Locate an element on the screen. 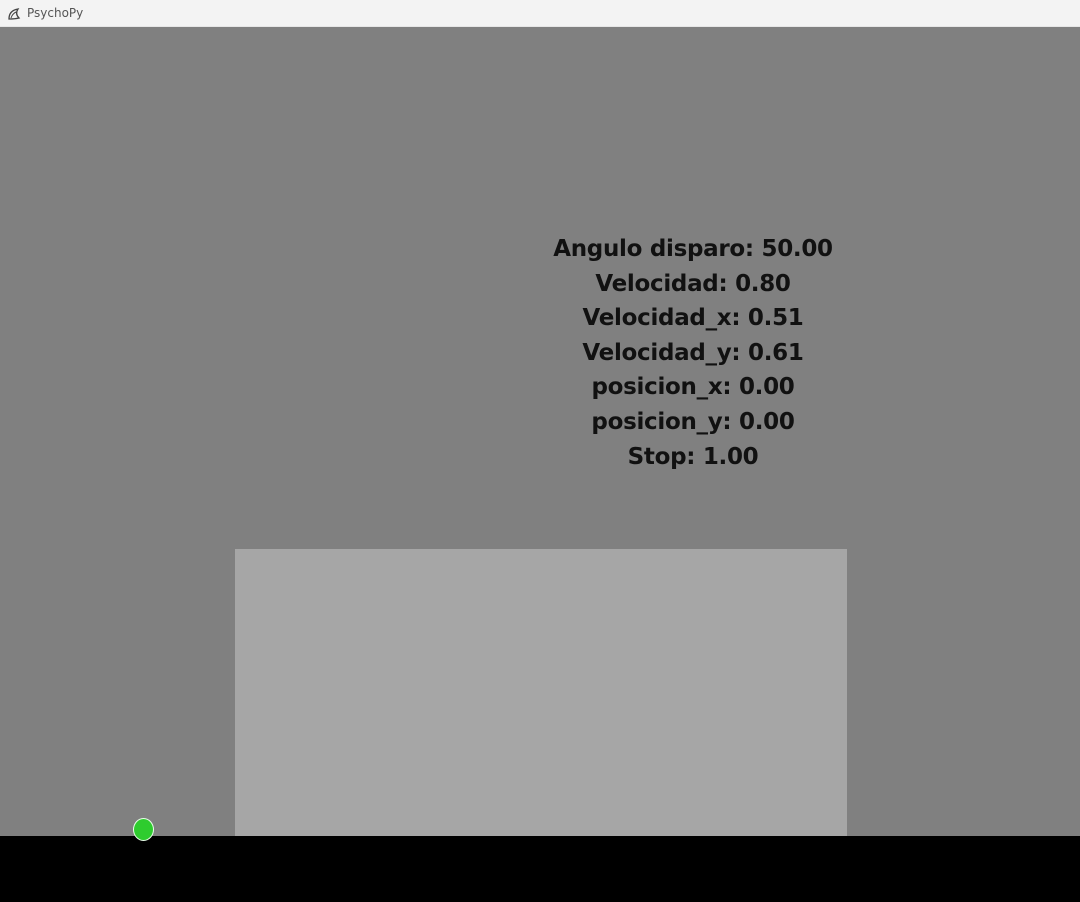 This screenshot has height=902, width=1080. stop-readout: Stop: 1.00 is located at coordinates (693, 456).